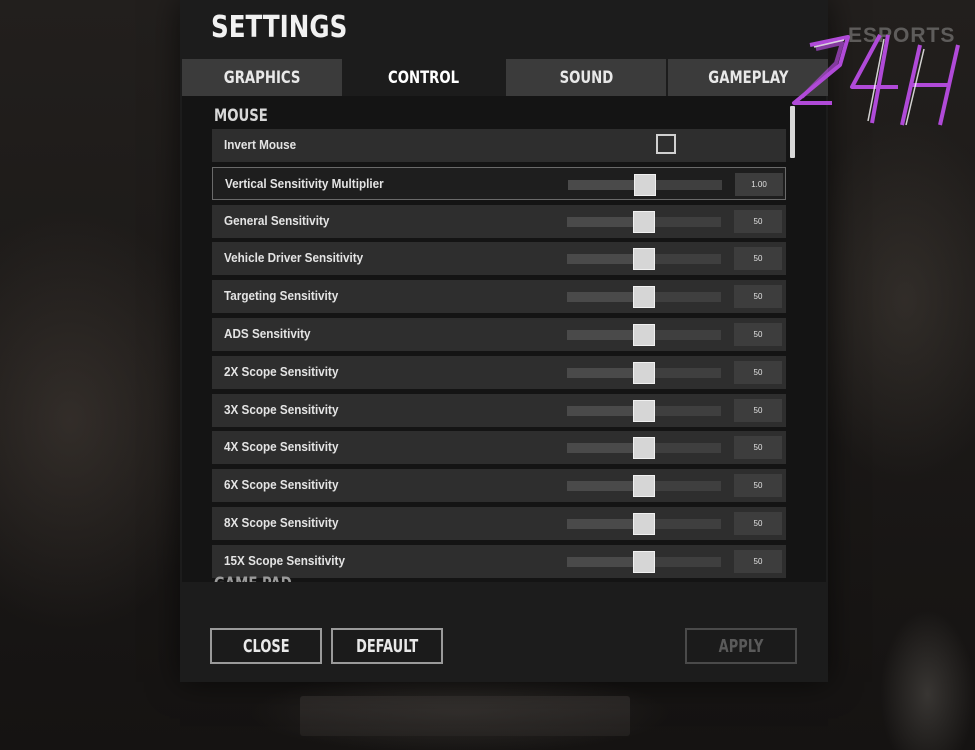  Describe the element at coordinates (927, 680) in the screenshot. I see `background-lamp` at that location.